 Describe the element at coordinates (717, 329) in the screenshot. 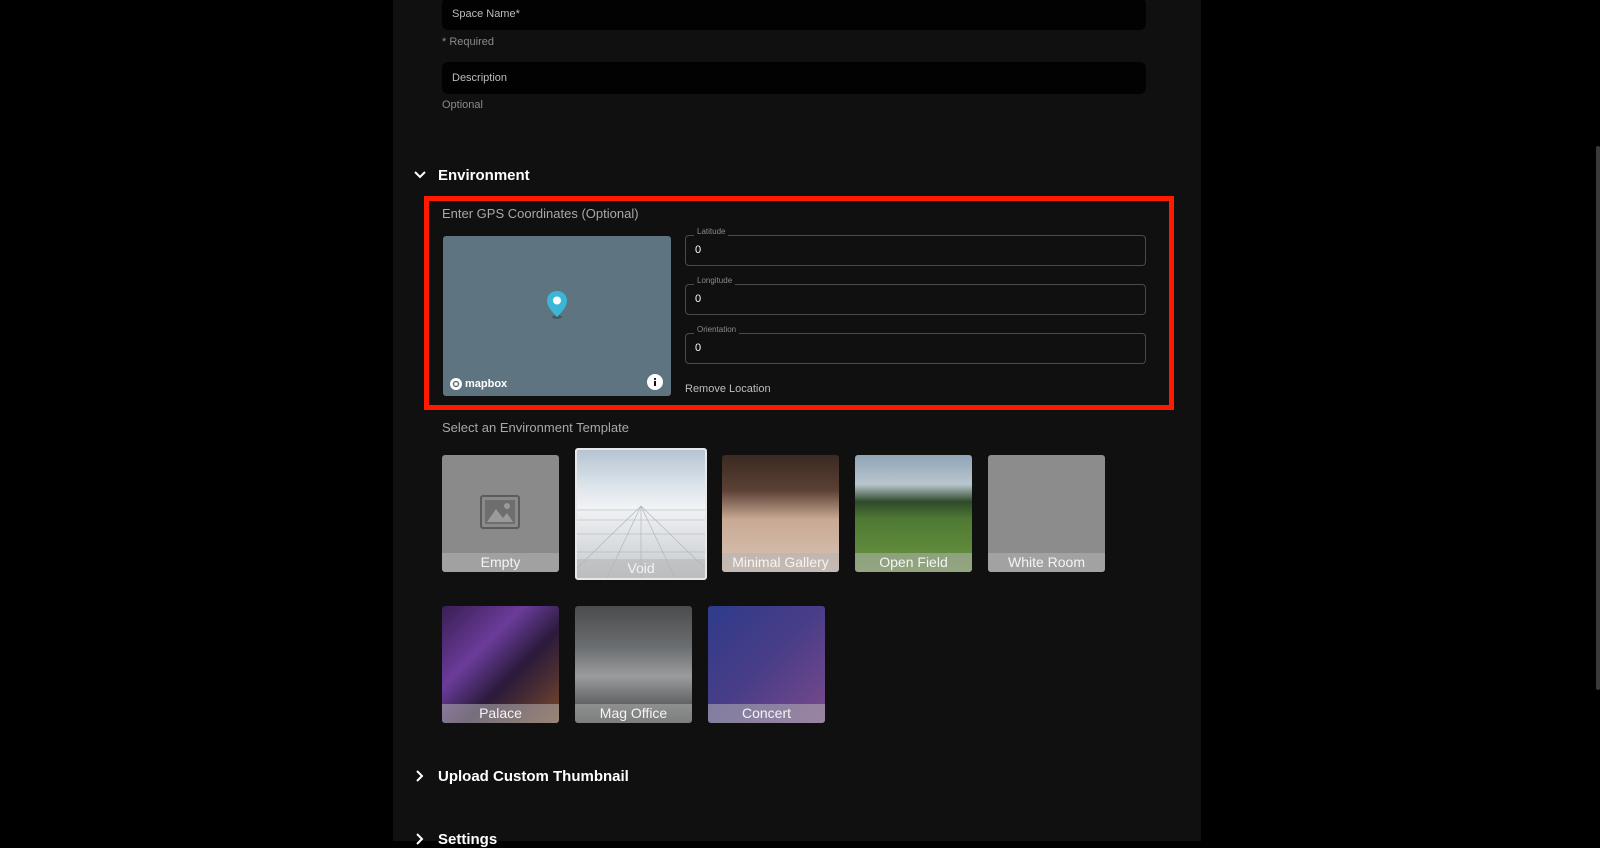

I see `orientation-label: Orientation` at that location.